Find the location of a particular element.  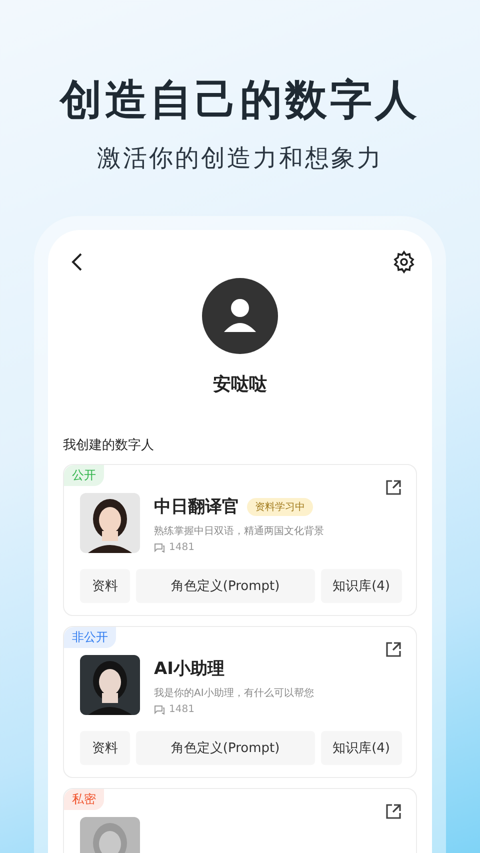

headline: 创造自己的数字人 is located at coordinates (240, 100).